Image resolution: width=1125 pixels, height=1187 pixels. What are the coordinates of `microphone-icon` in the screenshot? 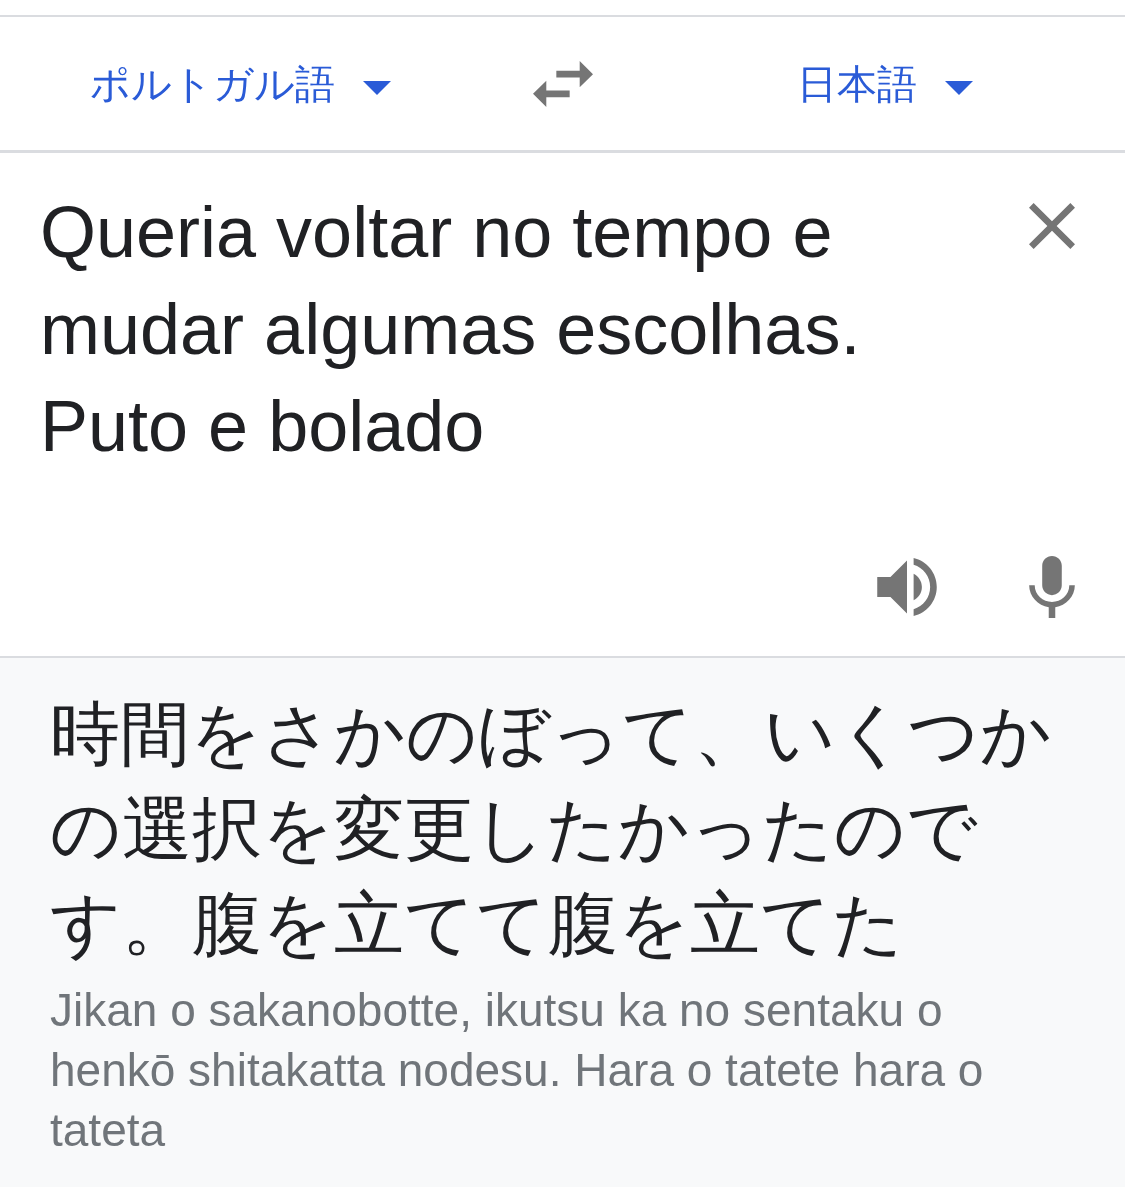 It's located at (1052, 587).